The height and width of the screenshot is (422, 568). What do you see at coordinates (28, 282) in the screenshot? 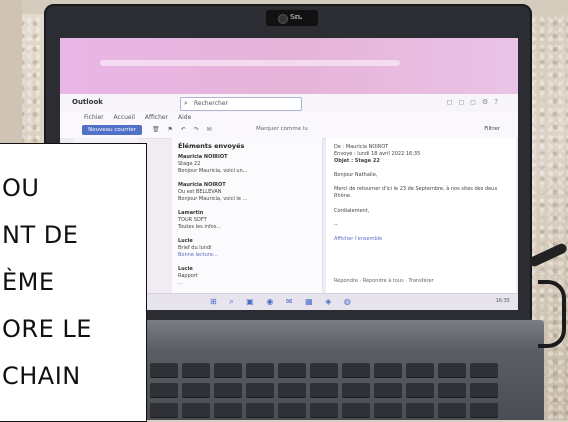
I see `overlay-line-3: ÈME` at bounding box center [28, 282].